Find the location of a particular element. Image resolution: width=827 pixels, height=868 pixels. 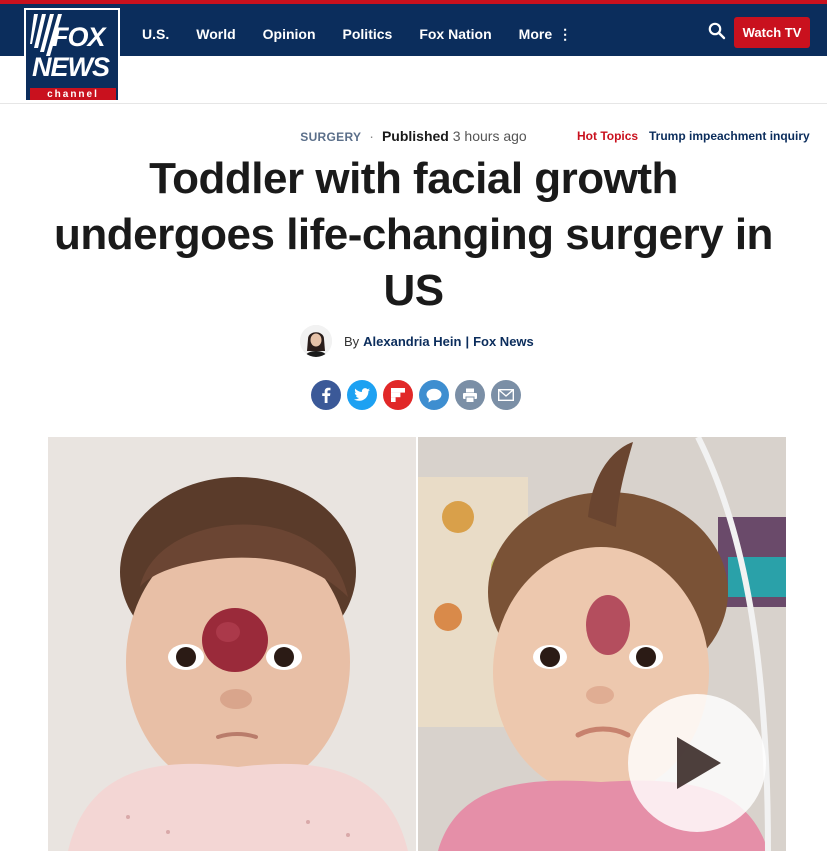

email-icon is located at coordinates (506, 395).